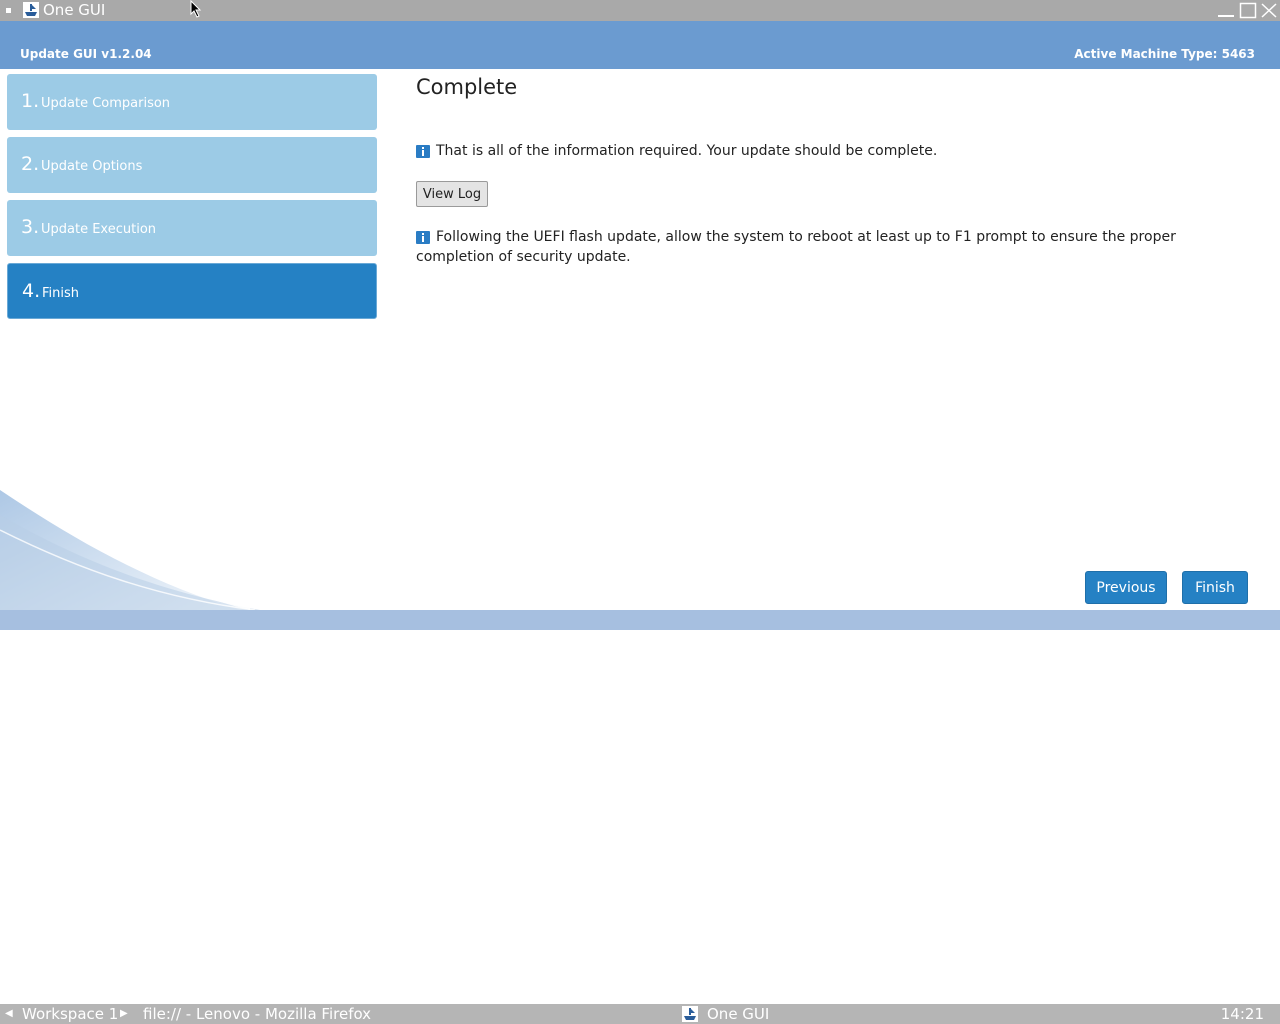 The width and height of the screenshot is (1280, 1024). What do you see at coordinates (1226, 10) in the screenshot?
I see `minimize-icon` at bounding box center [1226, 10].